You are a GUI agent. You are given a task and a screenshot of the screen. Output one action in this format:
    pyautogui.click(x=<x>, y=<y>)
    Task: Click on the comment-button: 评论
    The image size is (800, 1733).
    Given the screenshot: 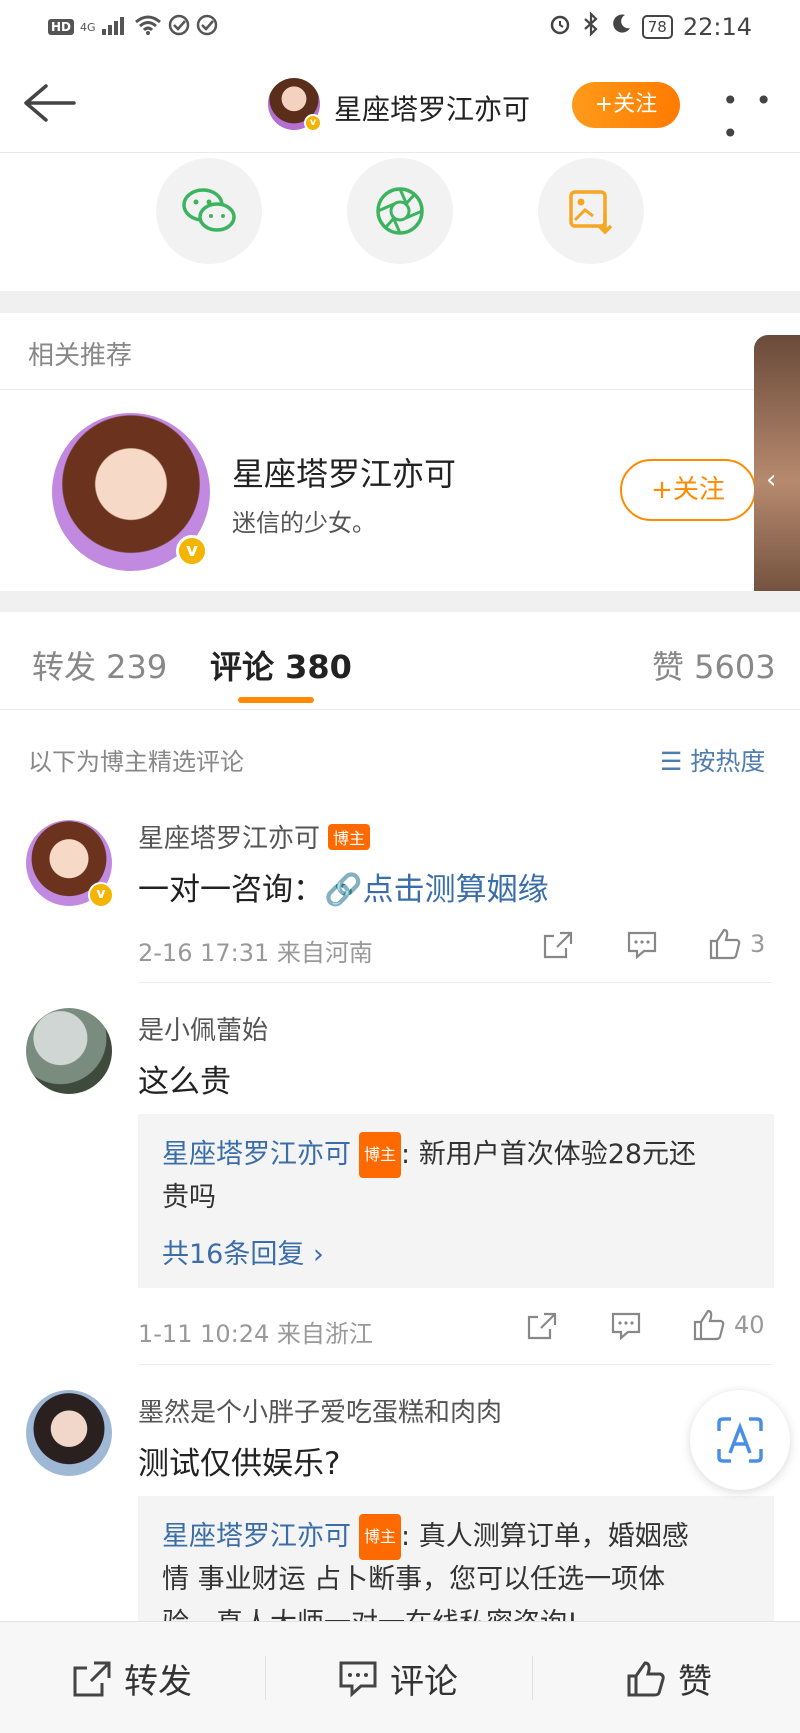 What is the action you would take?
    pyautogui.click(x=398, y=1678)
    